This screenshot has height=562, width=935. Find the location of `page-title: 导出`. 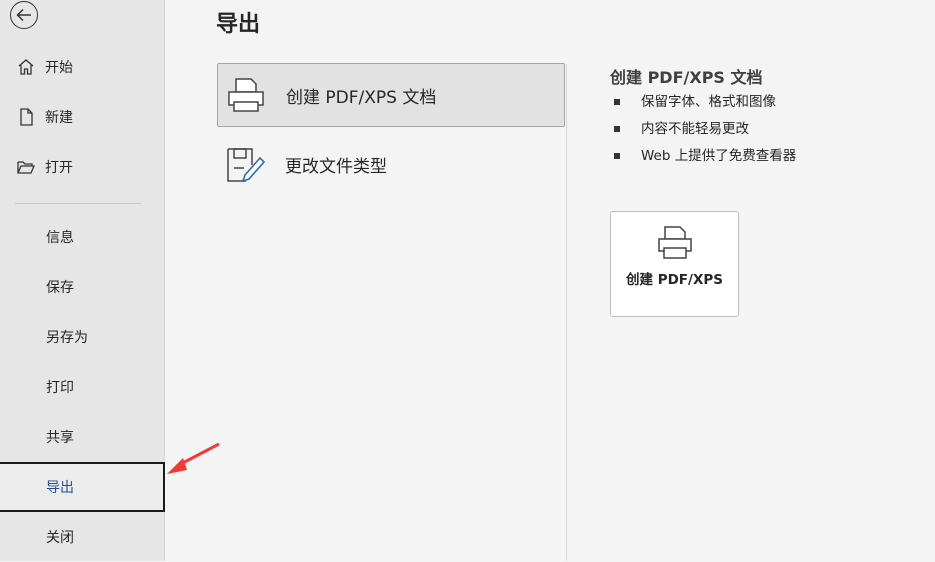

page-title: 导出 is located at coordinates (238, 24).